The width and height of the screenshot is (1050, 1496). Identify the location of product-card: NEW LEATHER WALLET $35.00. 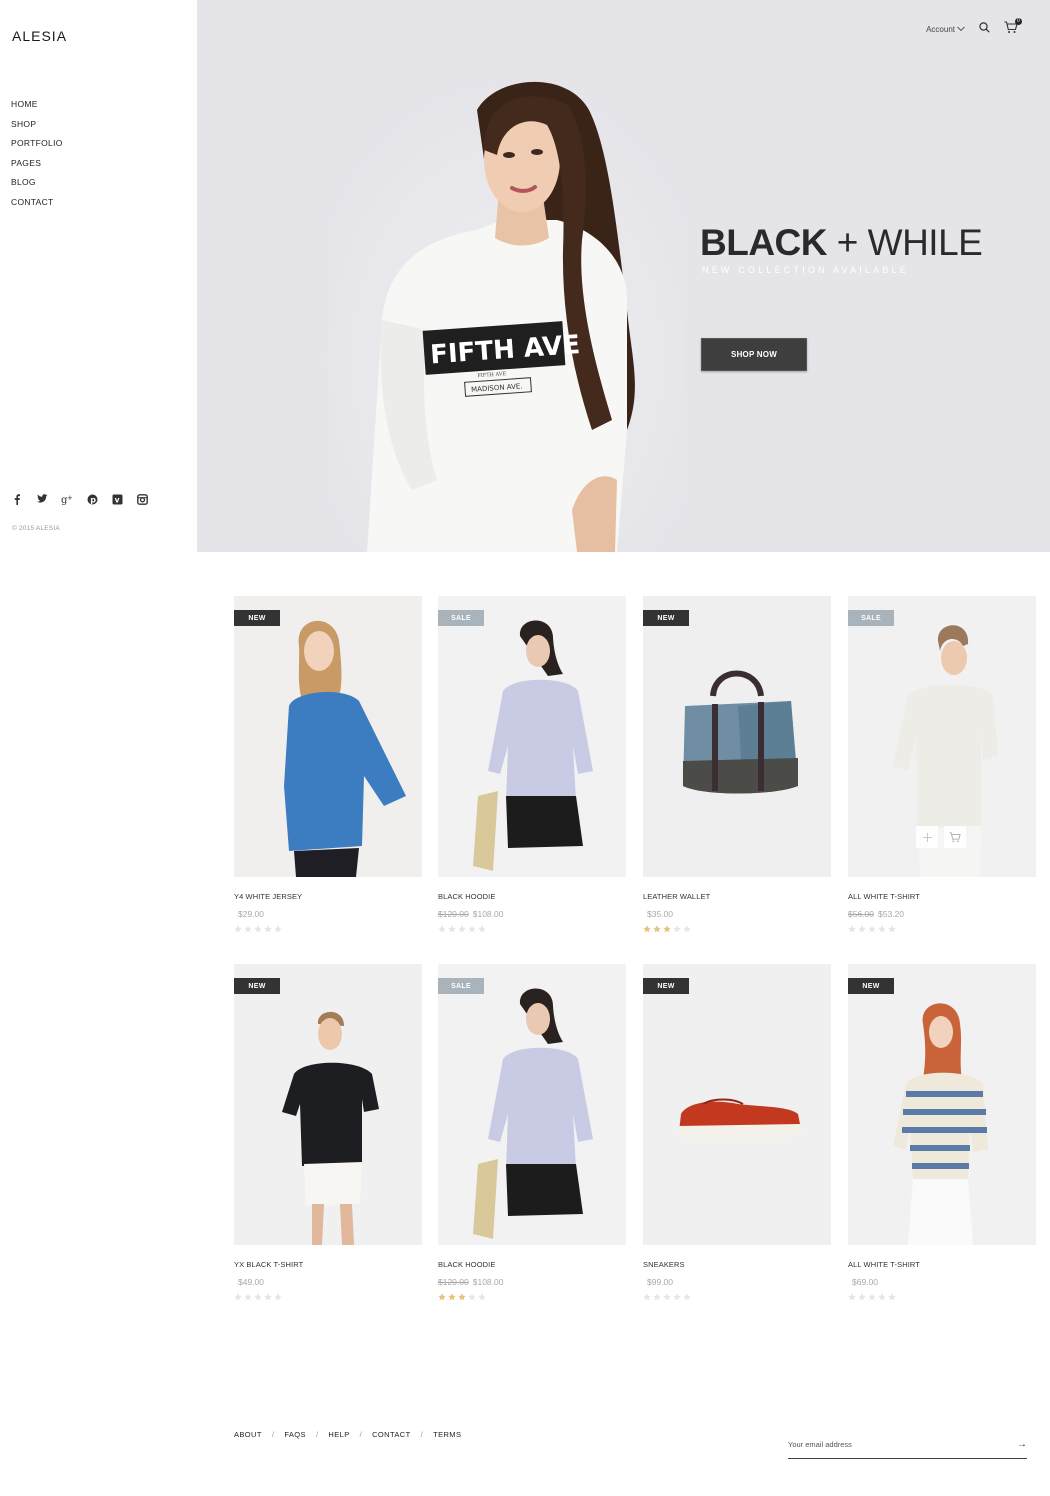
(737, 764).